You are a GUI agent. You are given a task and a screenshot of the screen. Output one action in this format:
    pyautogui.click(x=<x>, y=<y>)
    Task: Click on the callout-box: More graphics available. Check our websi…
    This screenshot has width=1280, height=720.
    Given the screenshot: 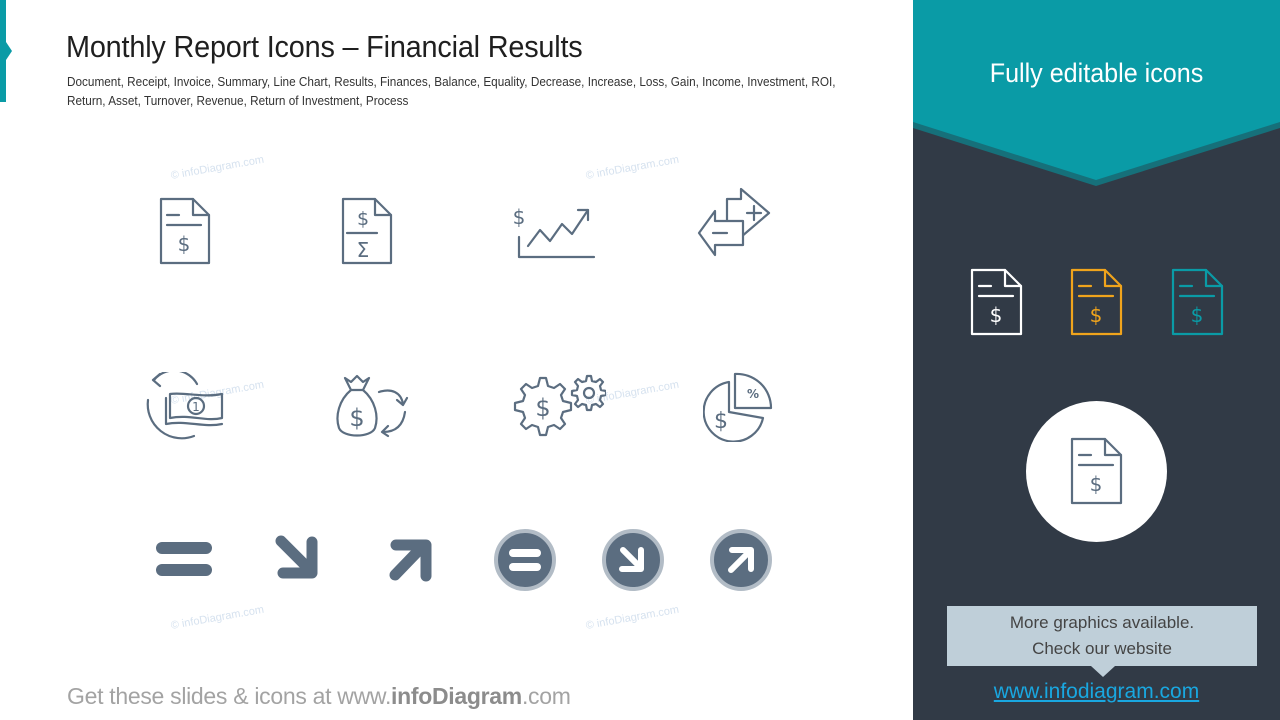 What is the action you would take?
    pyautogui.click(x=1102, y=636)
    